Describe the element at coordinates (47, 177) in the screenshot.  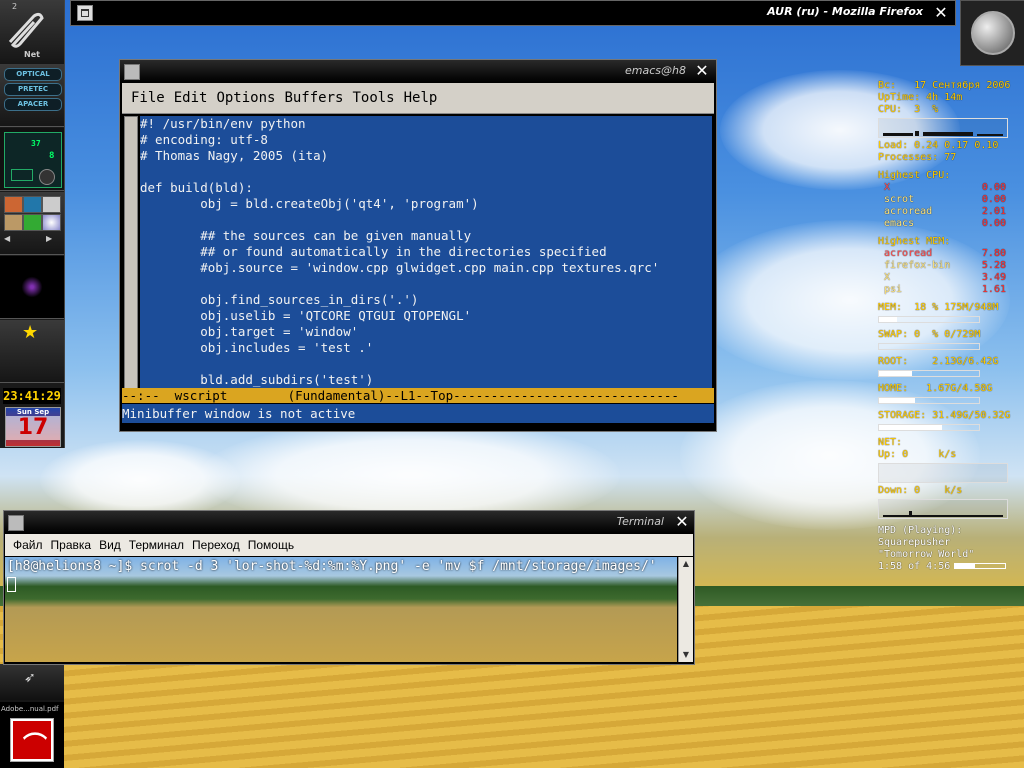
I see `volume-knob` at that location.